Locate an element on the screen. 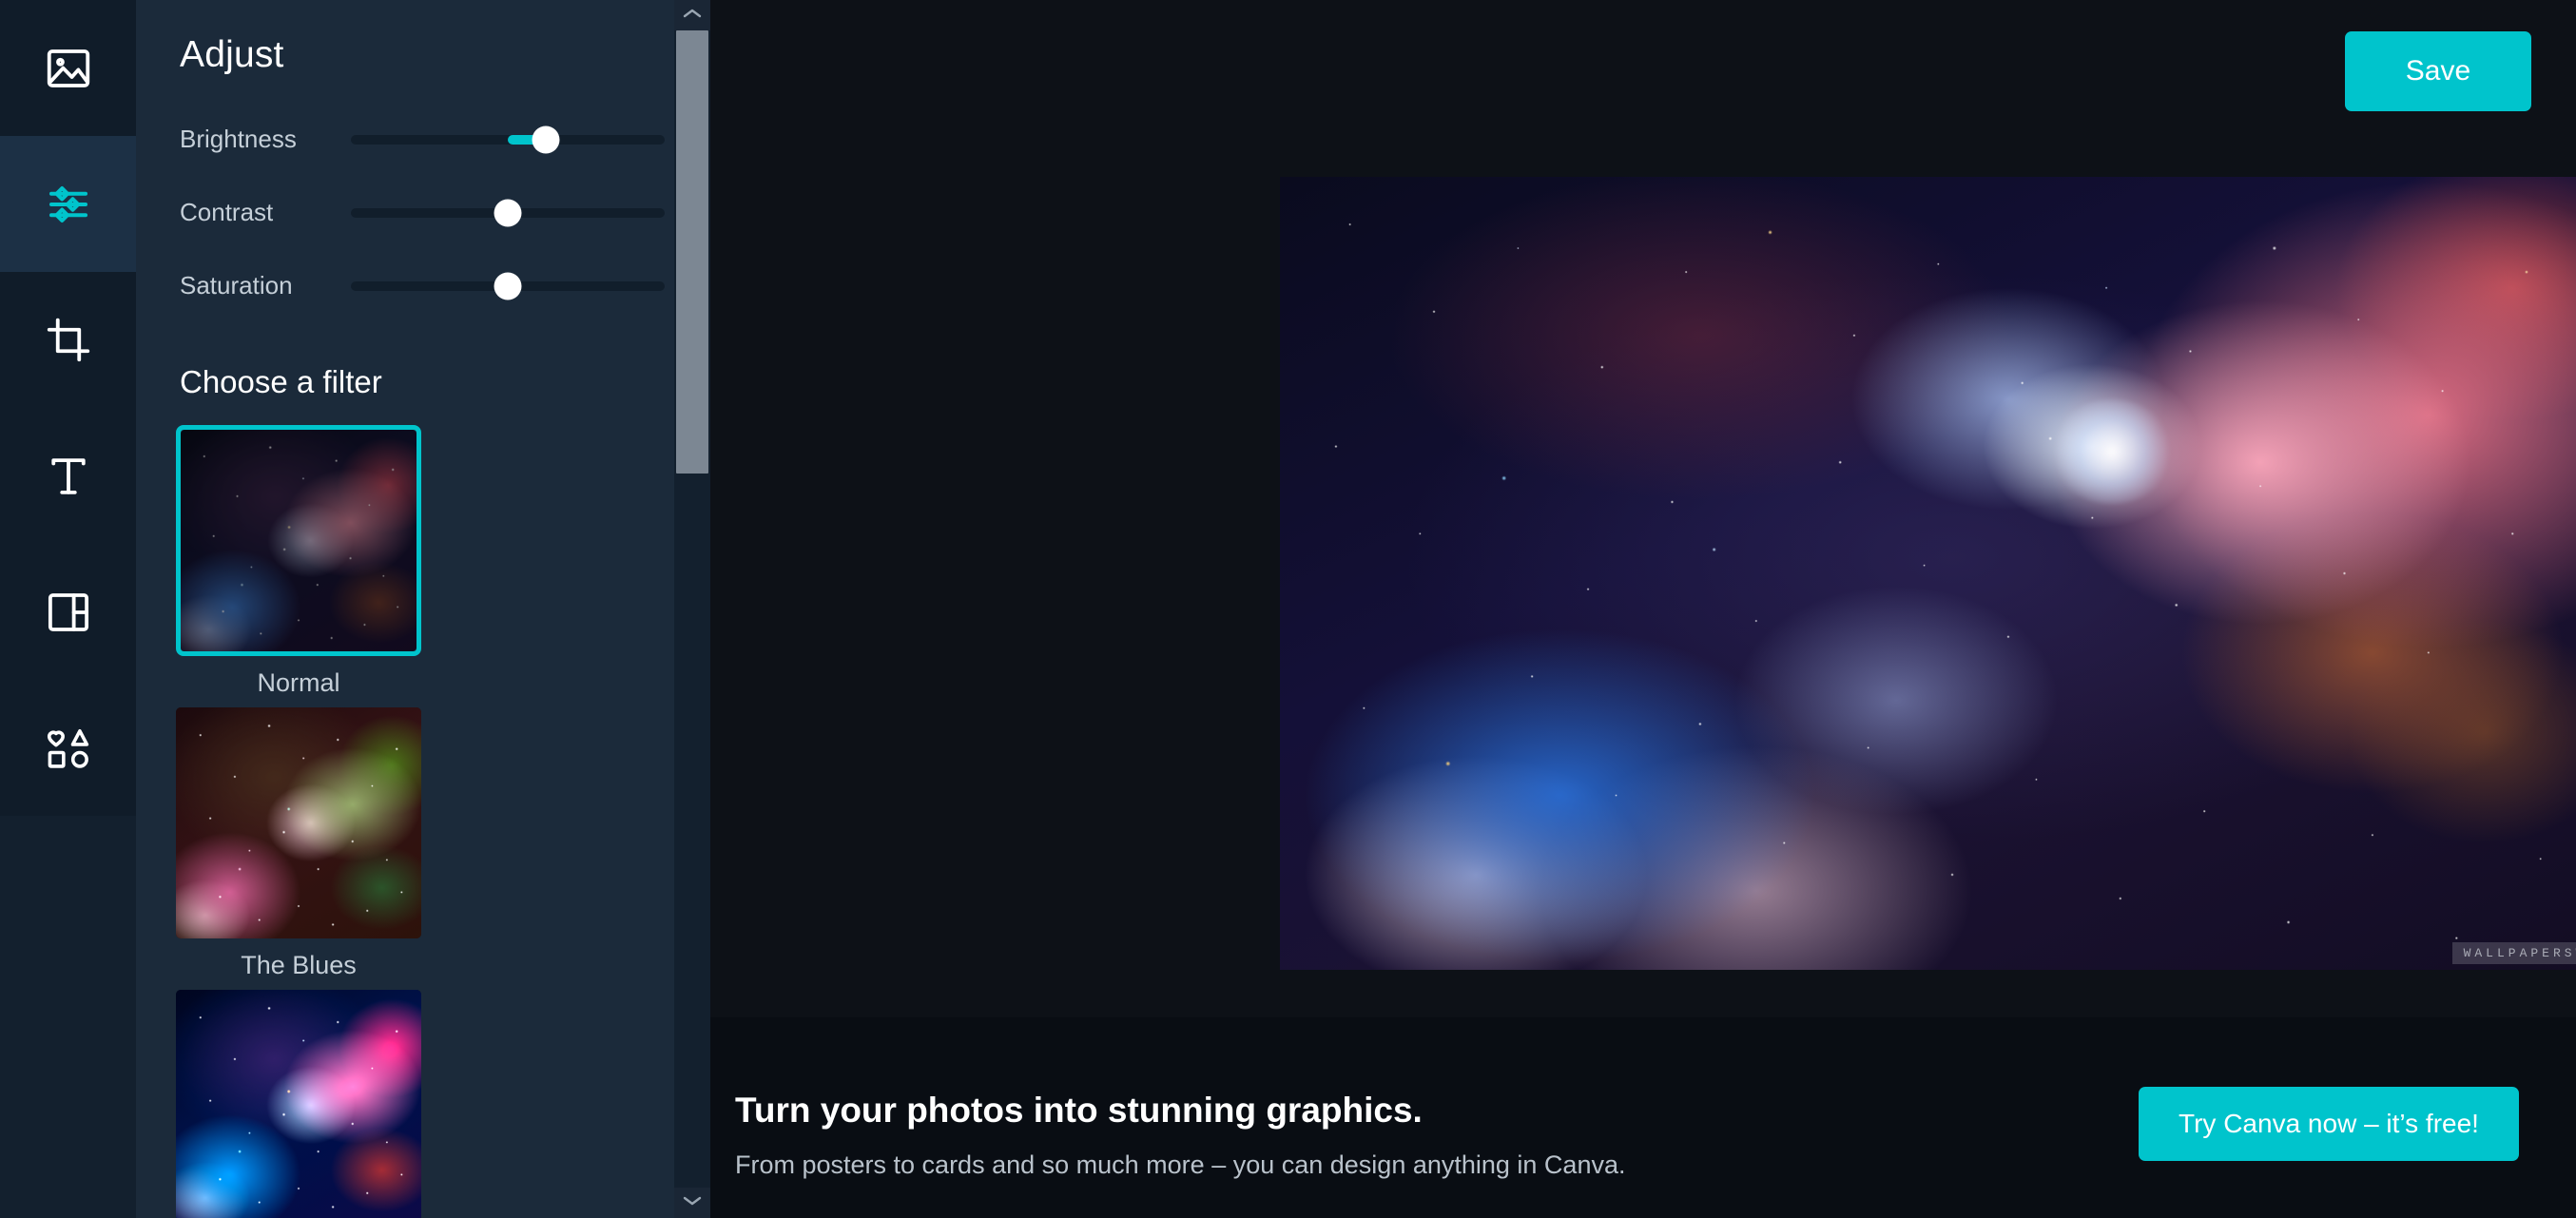 The width and height of the screenshot is (2576, 1218). filters-heading: Choose a filter is located at coordinates (281, 381).